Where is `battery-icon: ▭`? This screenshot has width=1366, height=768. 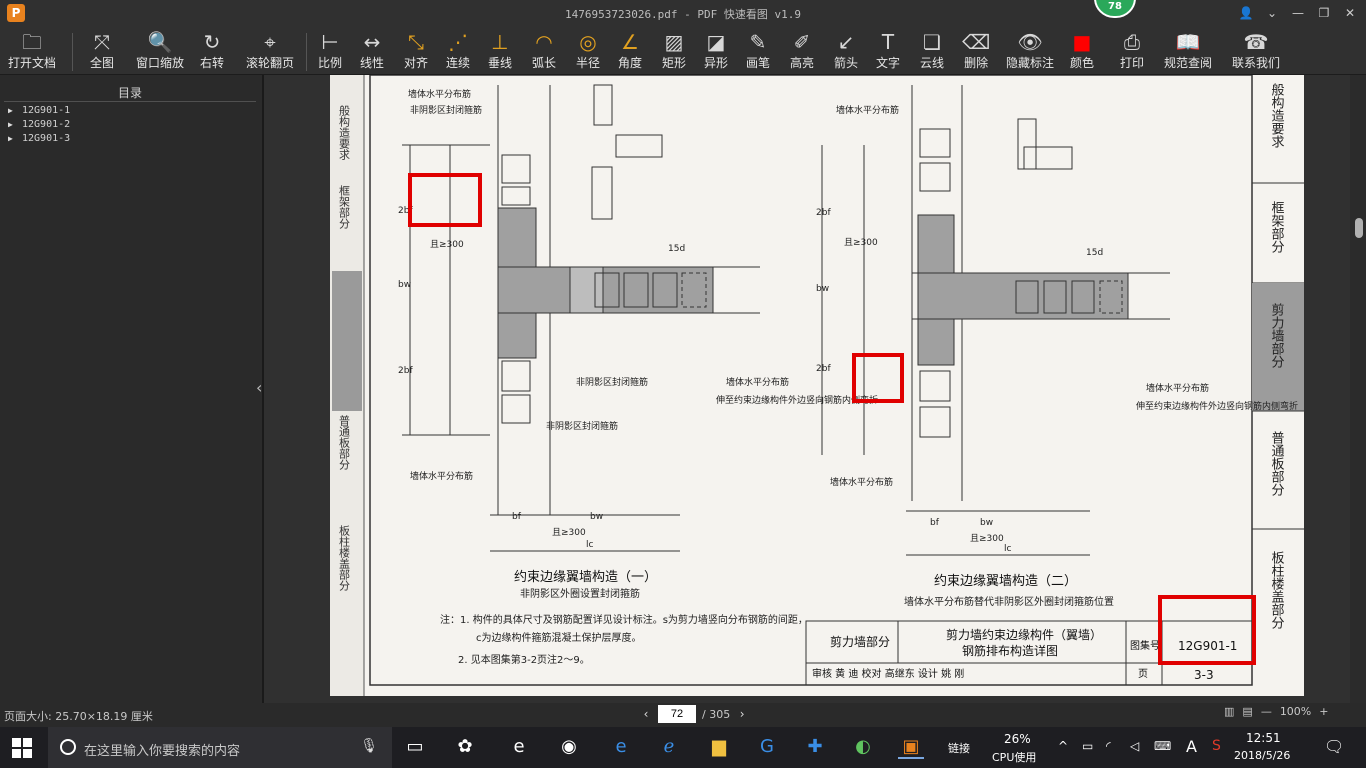
battery-icon: ▭ is located at coordinates (1087, 746).